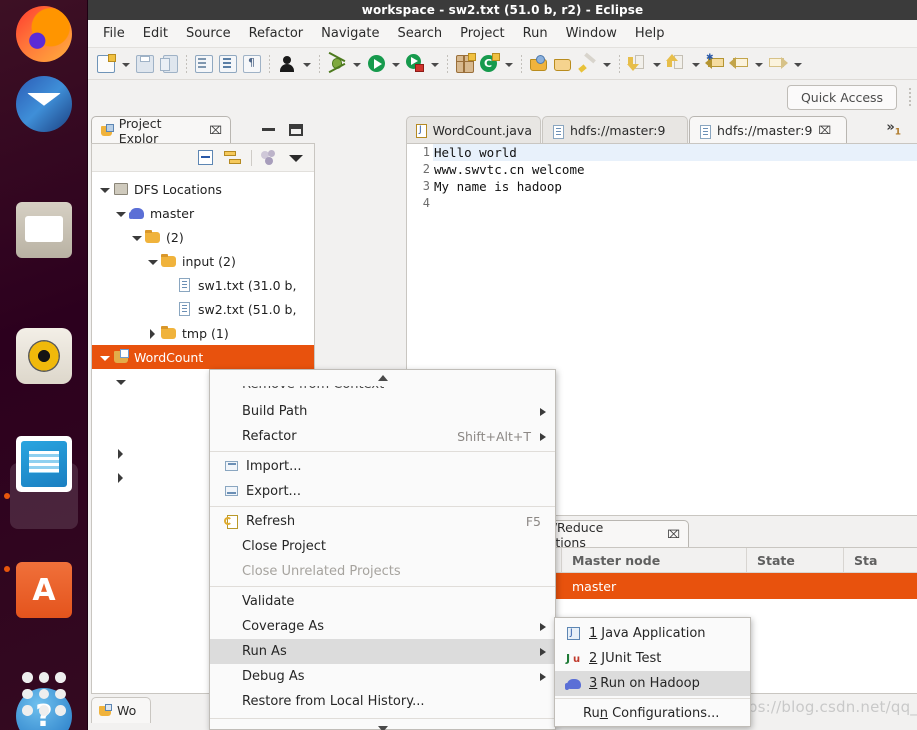  Describe the element at coordinates (695, 64) in the screenshot. I see `previous-annotation-dropdown-arrow` at that location.